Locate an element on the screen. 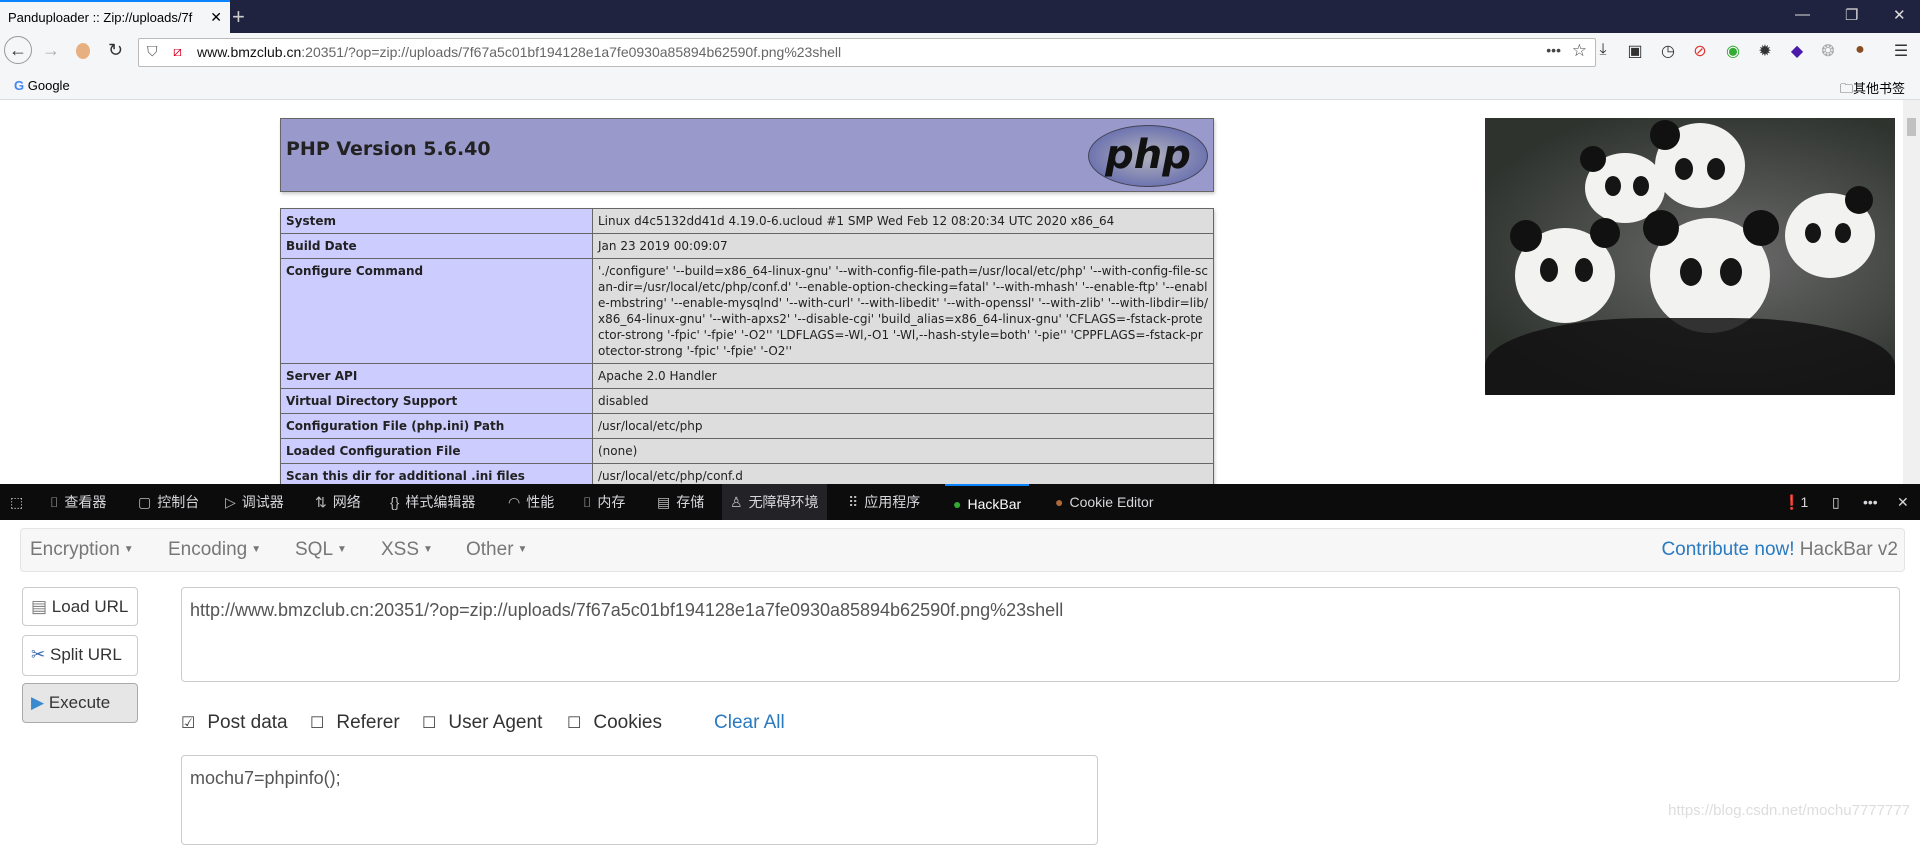  error-icon: ❗ is located at coordinates (1792, 502).